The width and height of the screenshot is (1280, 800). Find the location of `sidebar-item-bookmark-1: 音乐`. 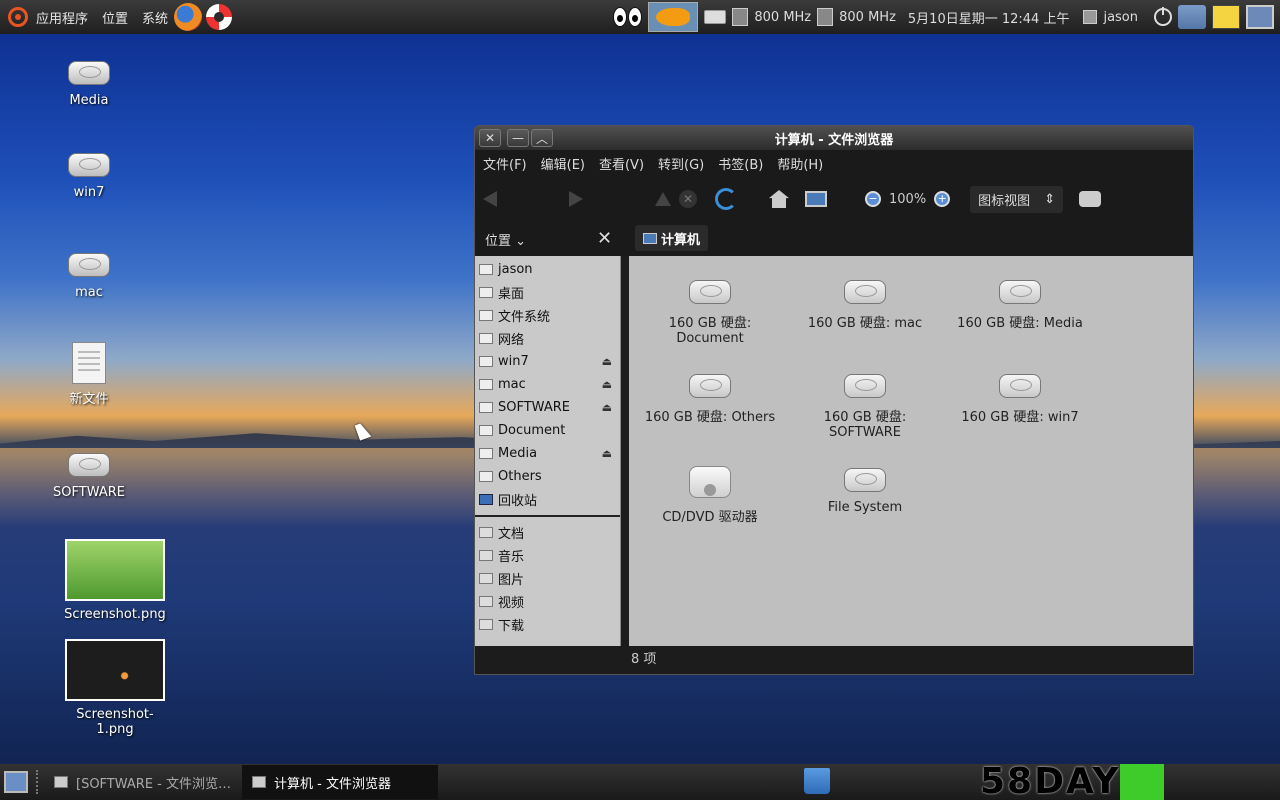

sidebar-item-bookmark-1: 音乐 is located at coordinates (547, 555).